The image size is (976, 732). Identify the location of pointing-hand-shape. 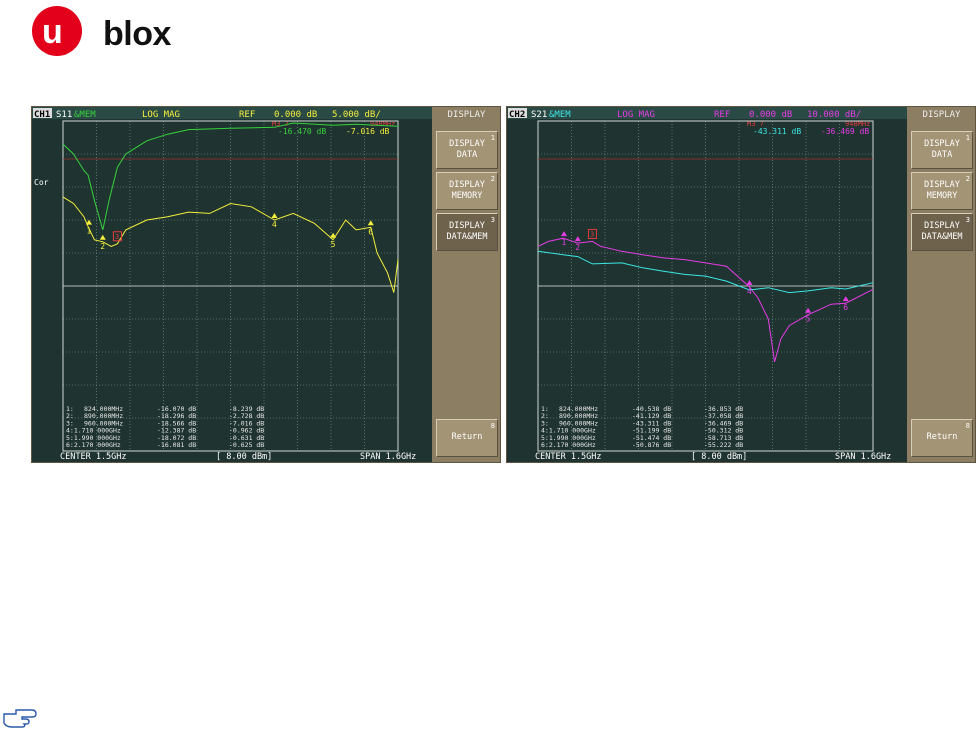
(20, 718).